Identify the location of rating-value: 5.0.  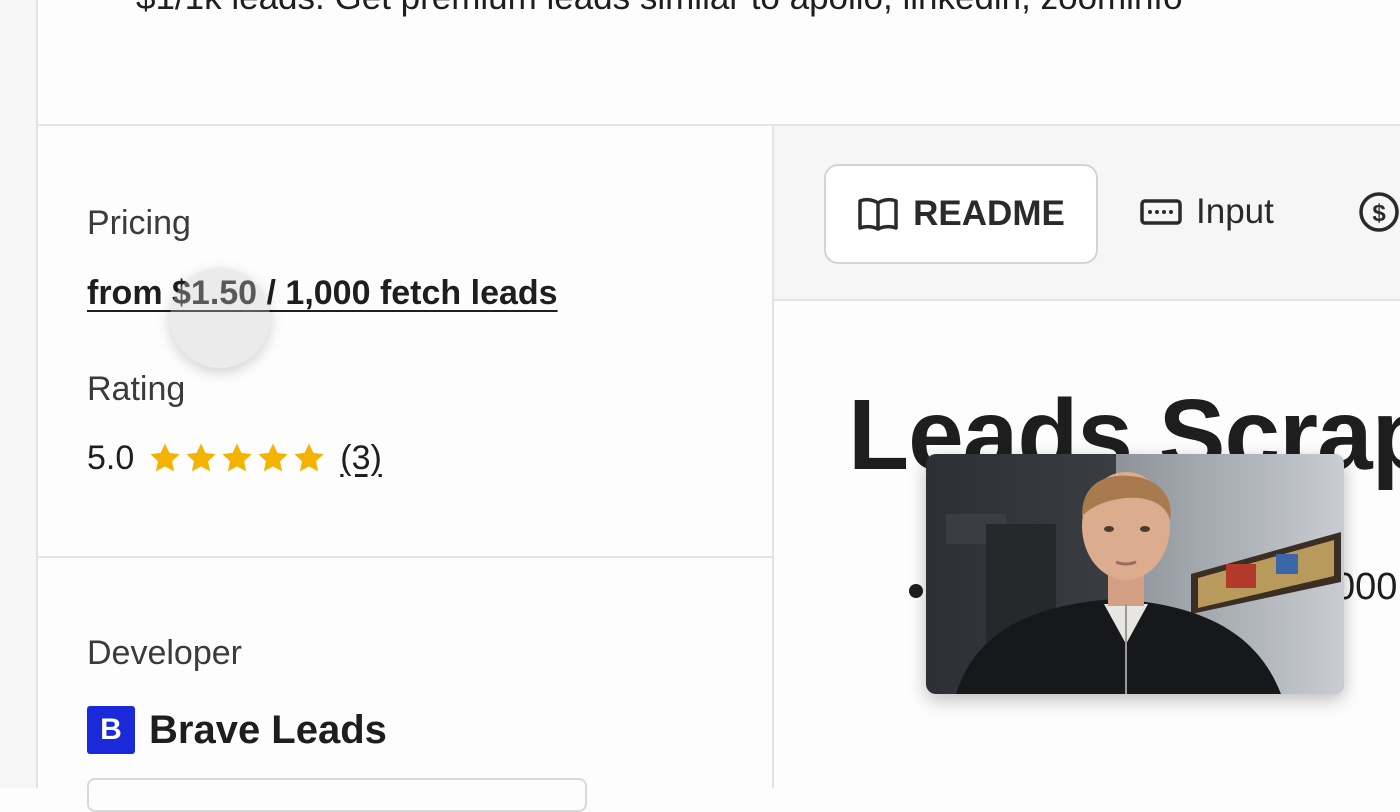
(111, 457).